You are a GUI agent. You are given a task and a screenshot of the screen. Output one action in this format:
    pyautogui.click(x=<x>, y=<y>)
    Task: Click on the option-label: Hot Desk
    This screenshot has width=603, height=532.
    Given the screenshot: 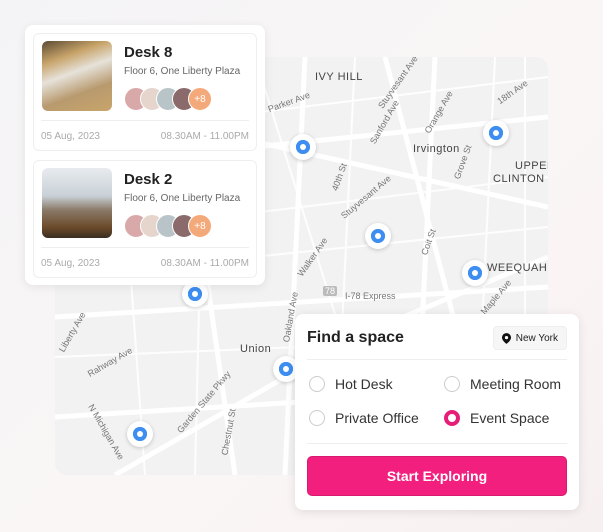 What is the action you would take?
    pyautogui.click(x=364, y=384)
    